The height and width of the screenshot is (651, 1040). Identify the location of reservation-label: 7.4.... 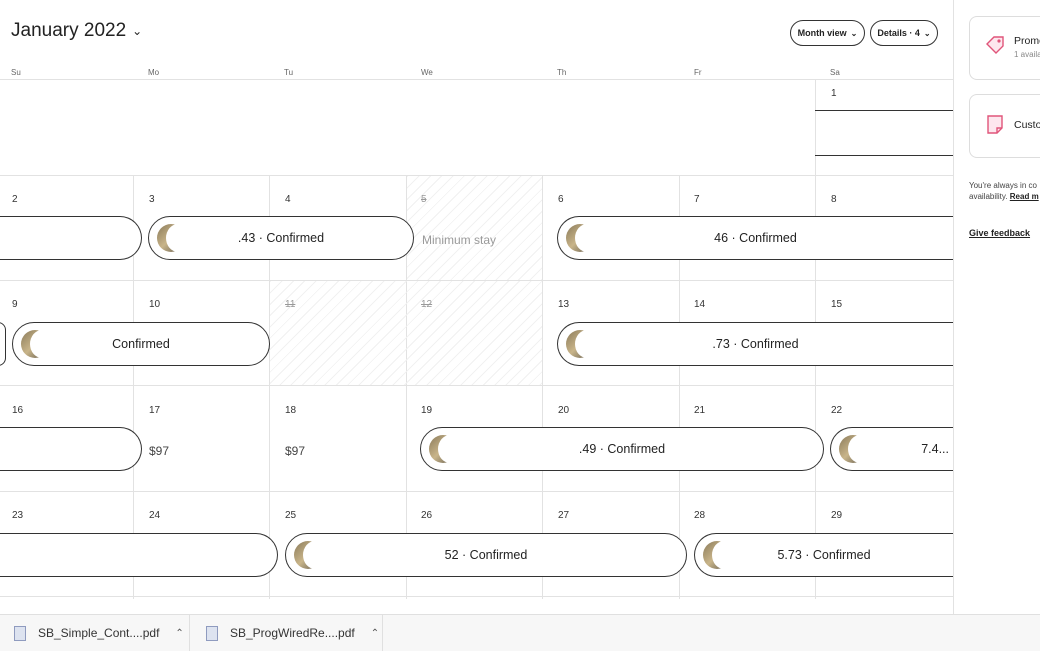
(935, 449).